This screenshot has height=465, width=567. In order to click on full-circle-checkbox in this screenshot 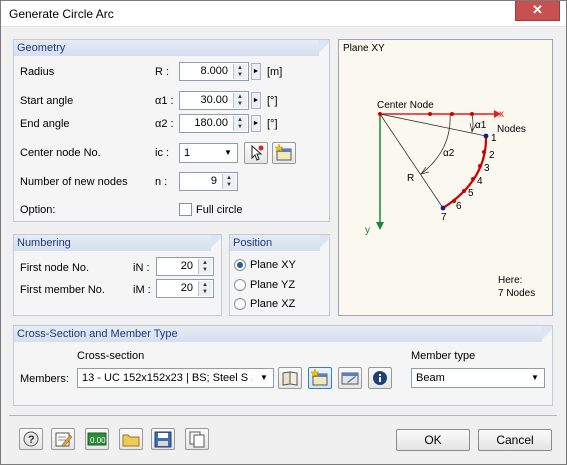, I will do `click(185, 209)`.